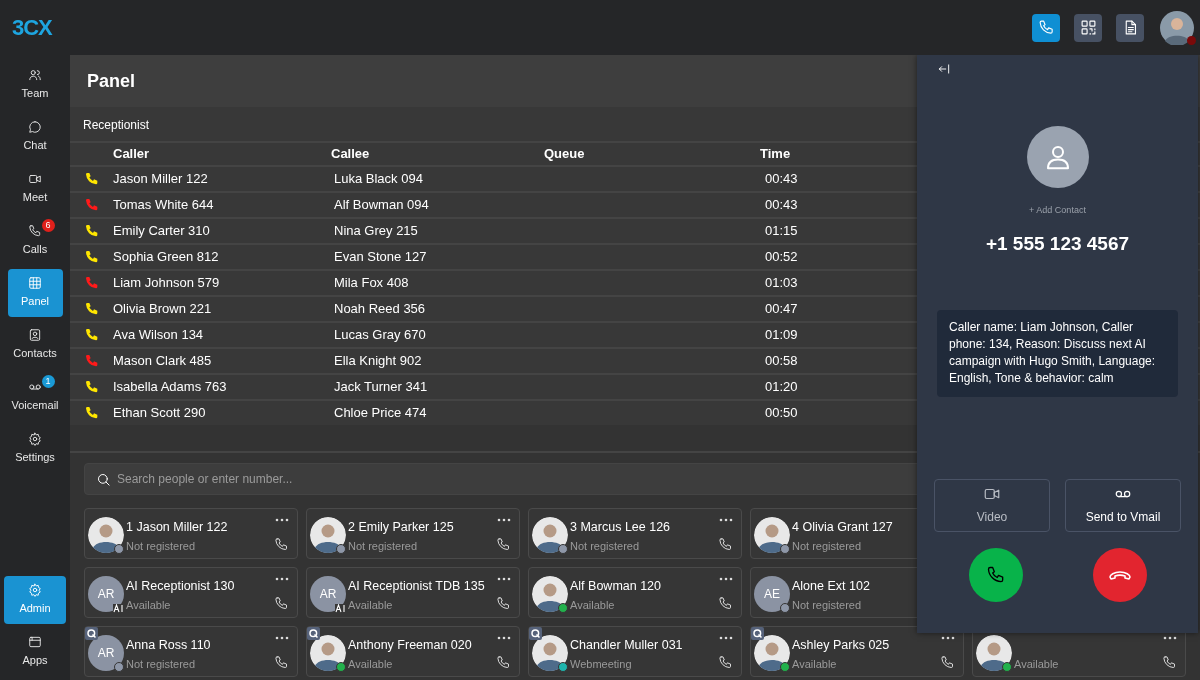  Describe the element at coordinates (781, 283) in the screenshot. I see `table-cell-text: 01:03` at that location.